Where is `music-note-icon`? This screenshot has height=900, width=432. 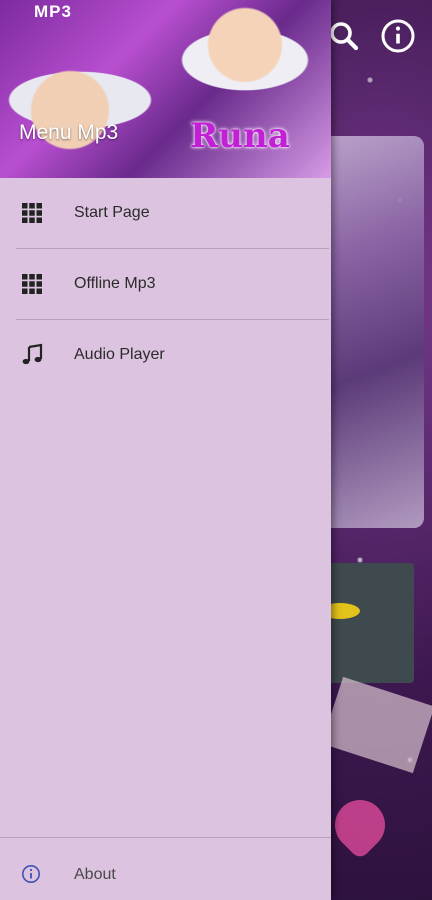
music-note-icon is located at coordinates (32, 355).